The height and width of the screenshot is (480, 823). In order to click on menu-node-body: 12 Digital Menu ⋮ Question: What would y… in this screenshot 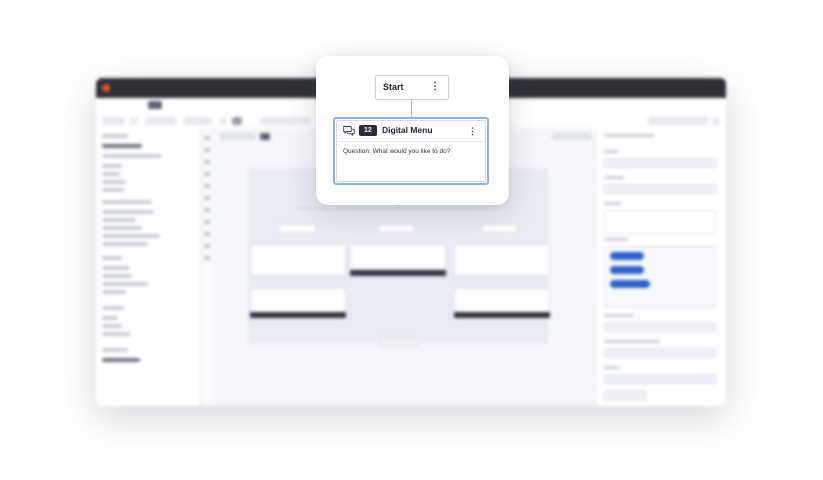, I will do `click(411, 151)`.